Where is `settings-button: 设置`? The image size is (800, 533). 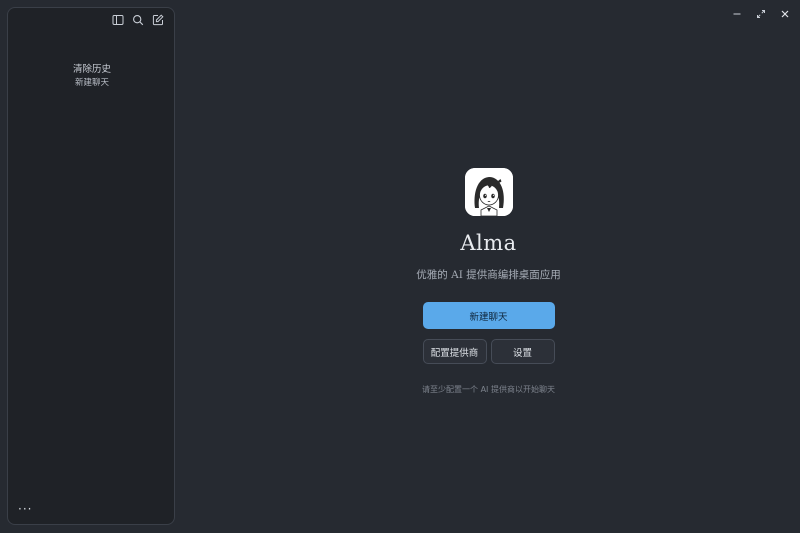
settings-button: 设置 is located at coordinates (522, 351).